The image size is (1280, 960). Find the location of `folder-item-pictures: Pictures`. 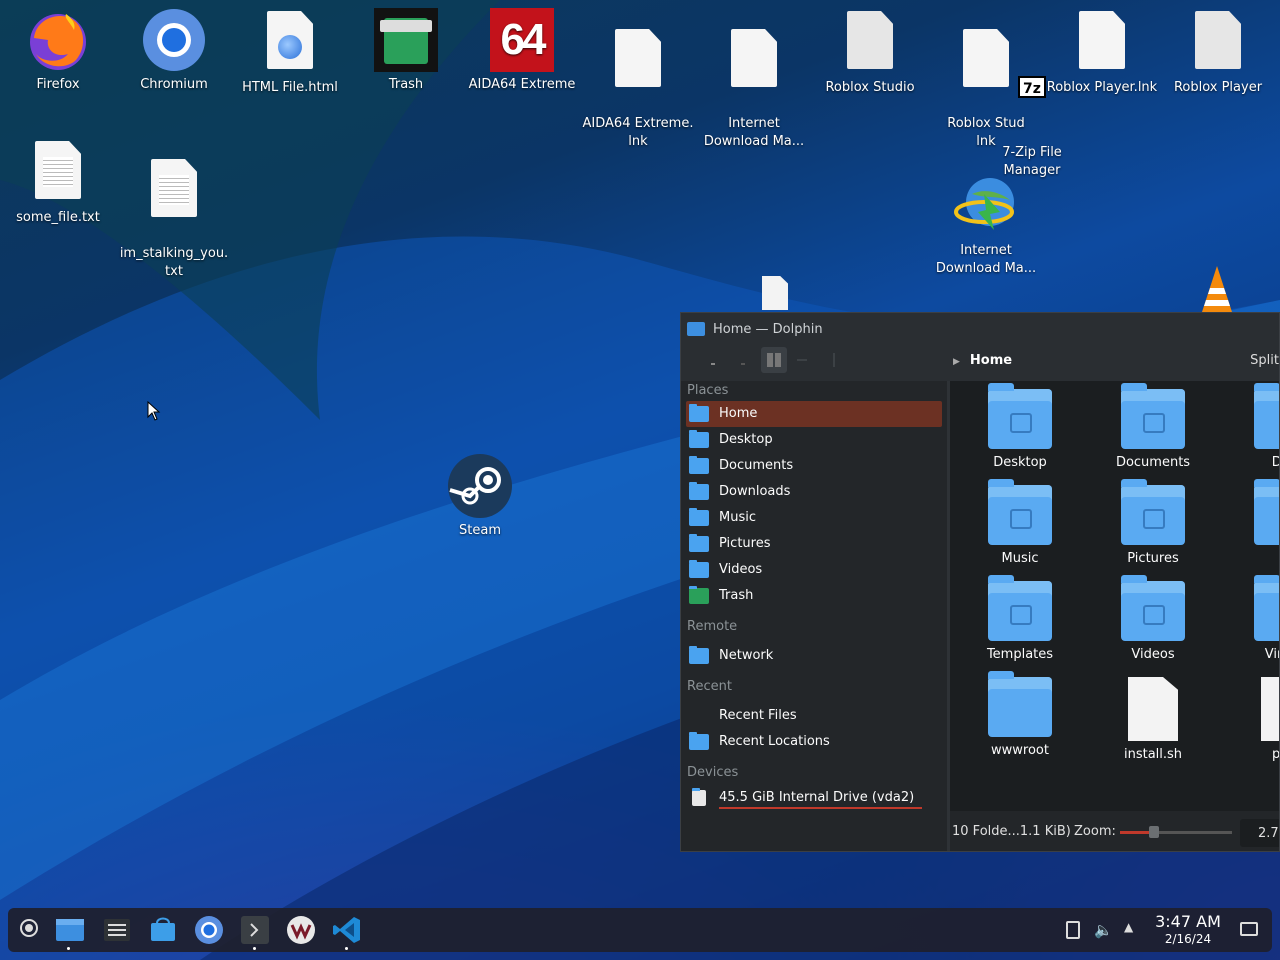

folder-item-pictures: Pictures is located at coordinates (1153, 522).